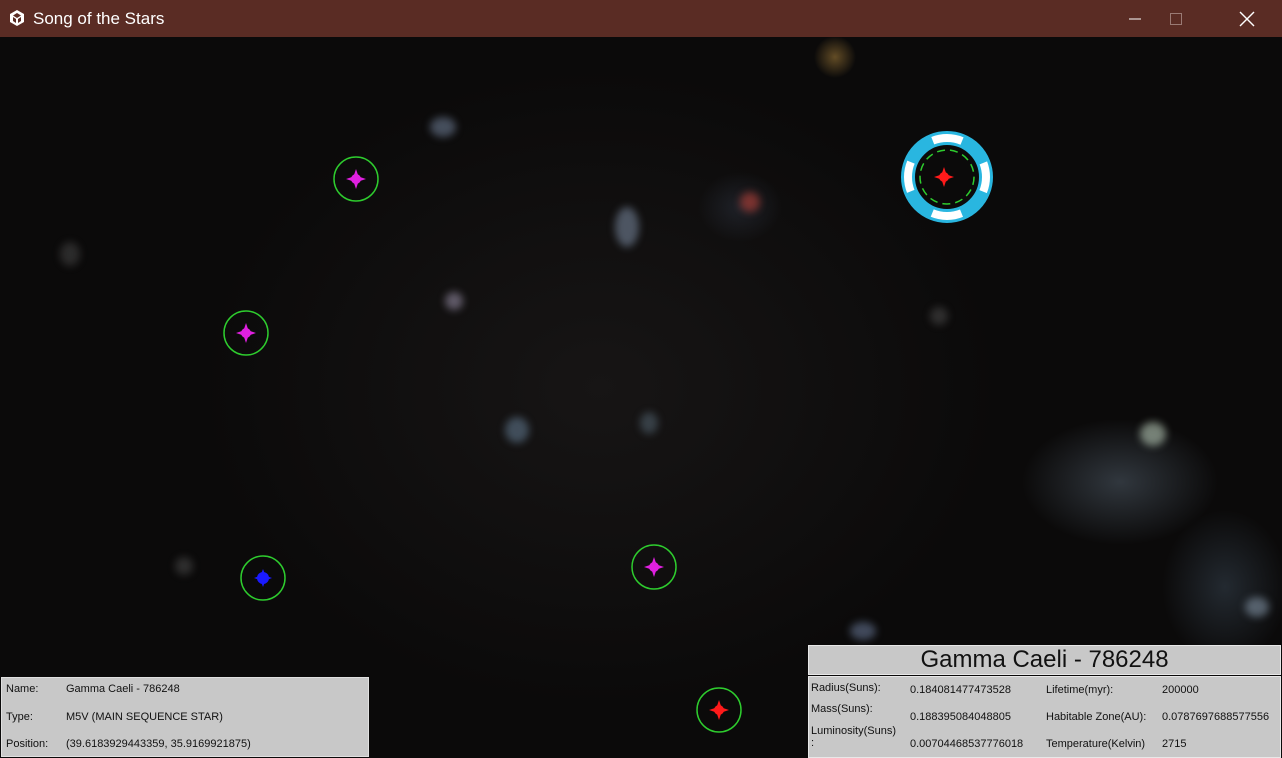 This screenshot has width=1282, height=758. I want to click on lifetime-label: Lifetime(myr):, so click(1080, 690).